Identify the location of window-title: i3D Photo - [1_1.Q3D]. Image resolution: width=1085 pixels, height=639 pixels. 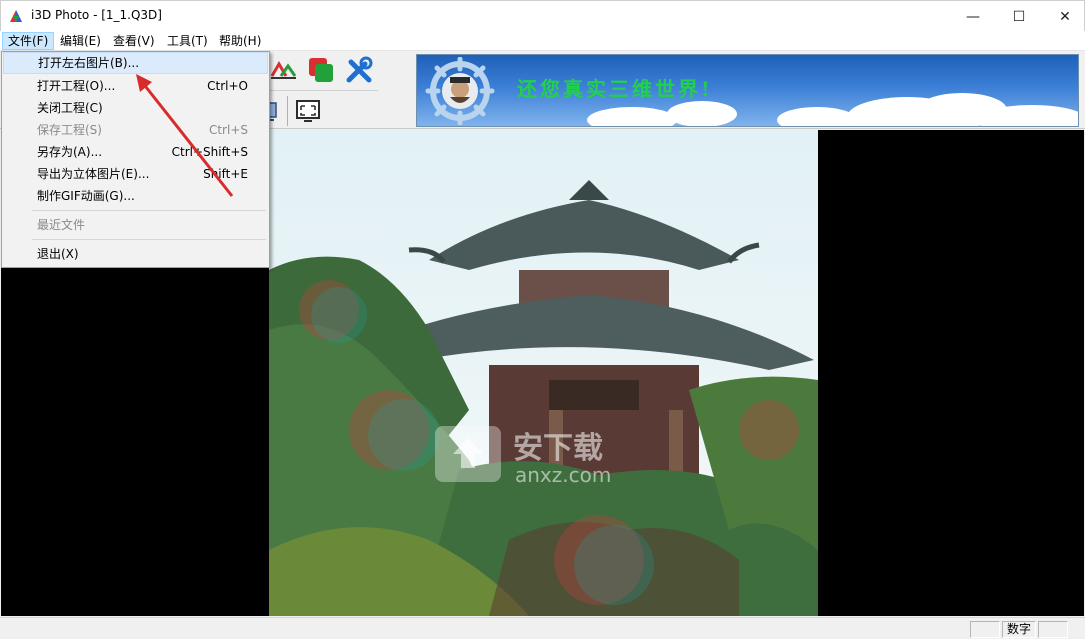
(96, 15).